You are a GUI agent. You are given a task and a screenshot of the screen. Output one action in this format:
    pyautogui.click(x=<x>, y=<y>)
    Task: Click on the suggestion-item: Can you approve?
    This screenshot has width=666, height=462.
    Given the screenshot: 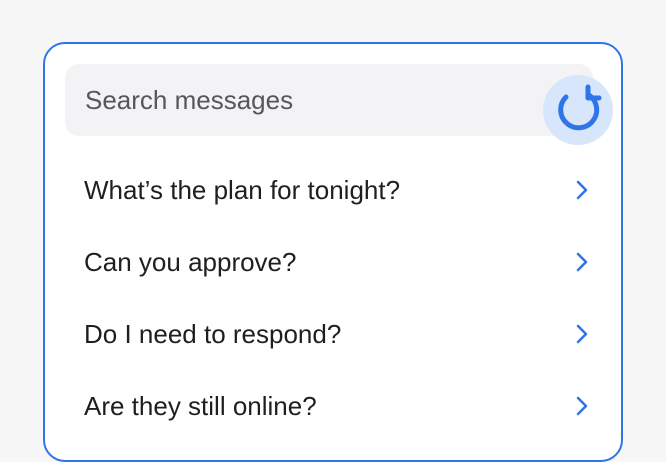 What is the action you would take?
    pyautogui.click(x=333, y=262)
    